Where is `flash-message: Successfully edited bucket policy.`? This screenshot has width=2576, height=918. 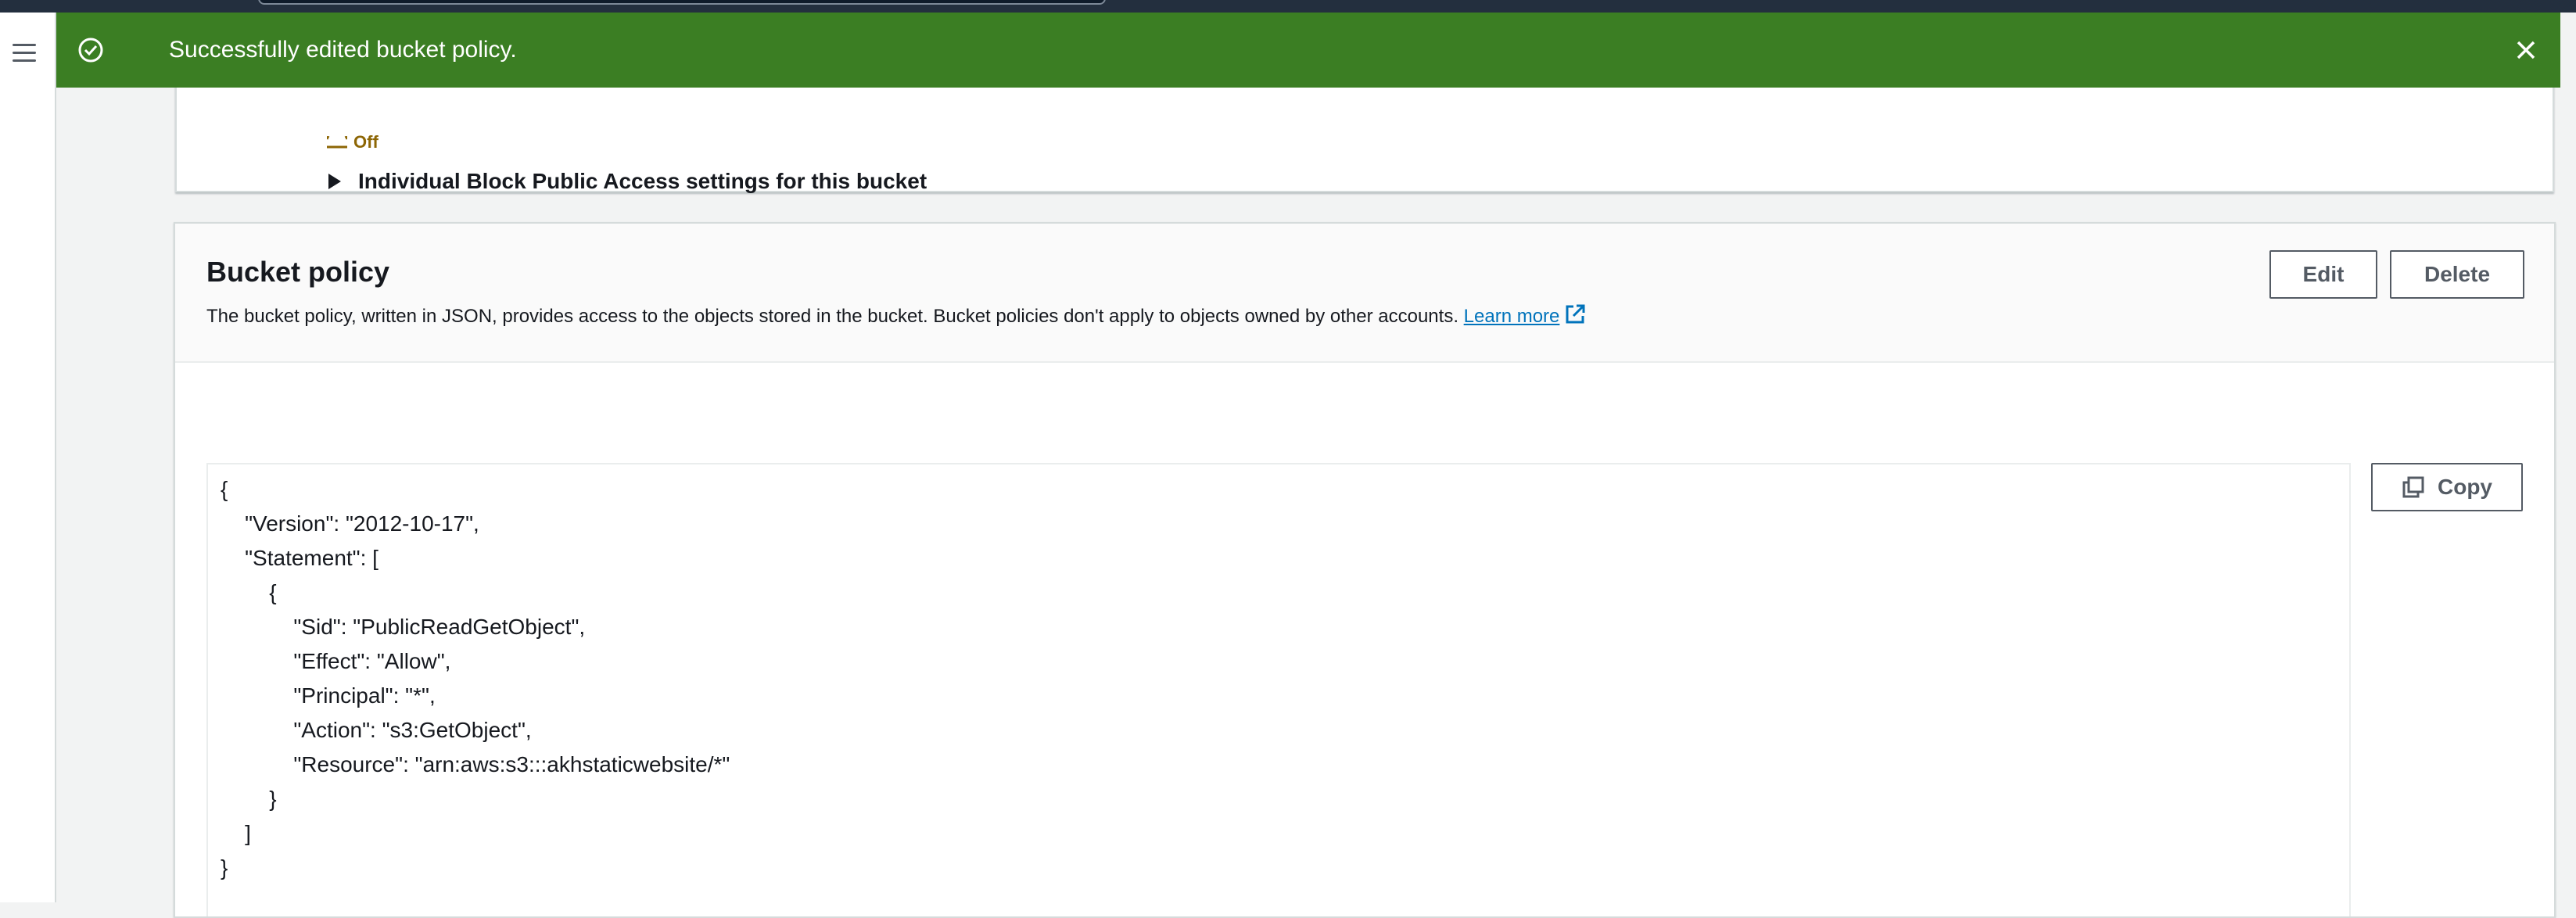 flash-message: Successfully edited bucket policy. is located at coordinates (343, 50).